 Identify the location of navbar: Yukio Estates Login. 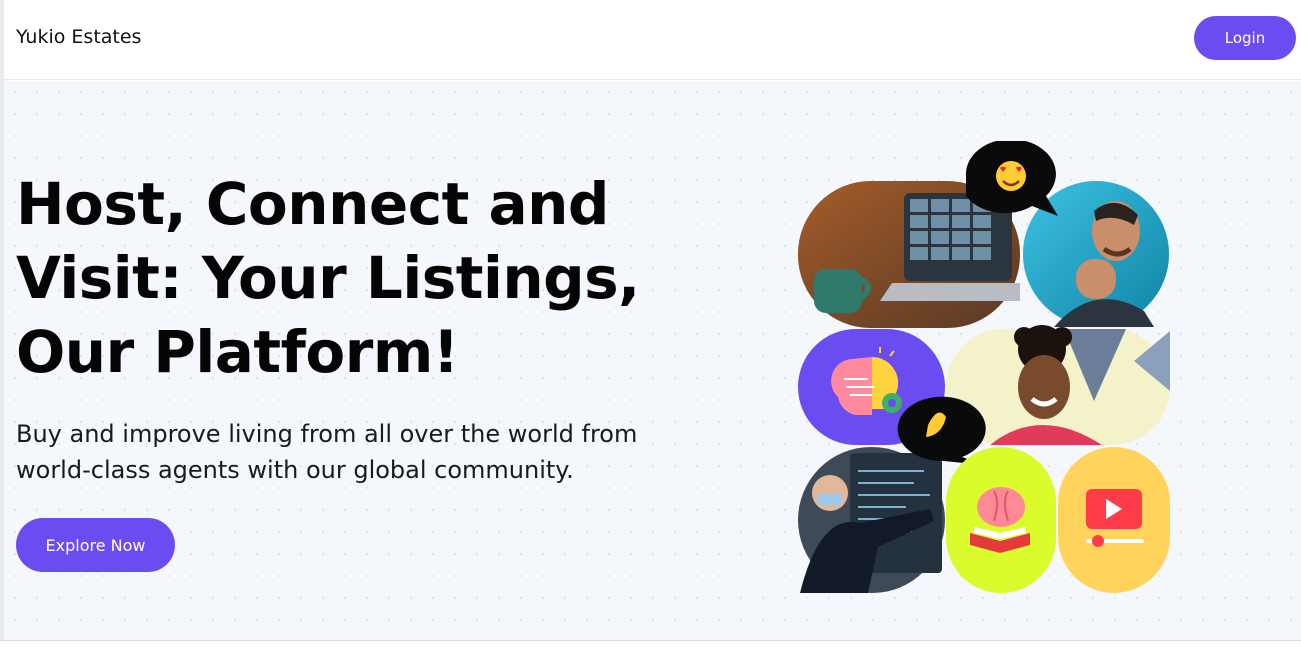
(652, 40).